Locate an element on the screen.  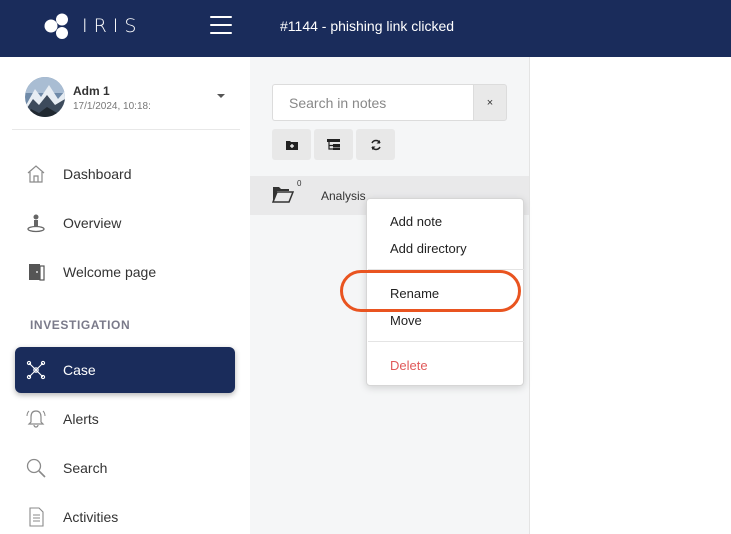
caret-down-icon is located at coordinates (221, 96).